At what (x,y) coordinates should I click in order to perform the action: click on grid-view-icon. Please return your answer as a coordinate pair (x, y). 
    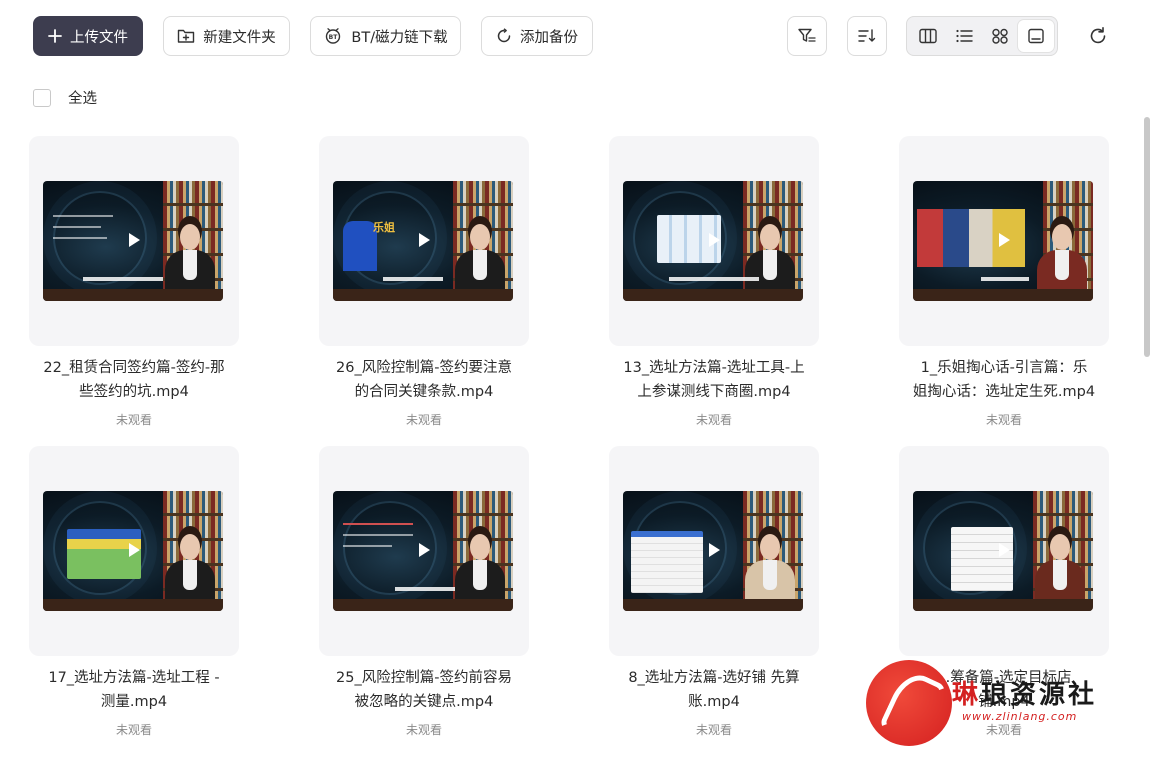
    Looking at the image, I should click on (1000, 36).